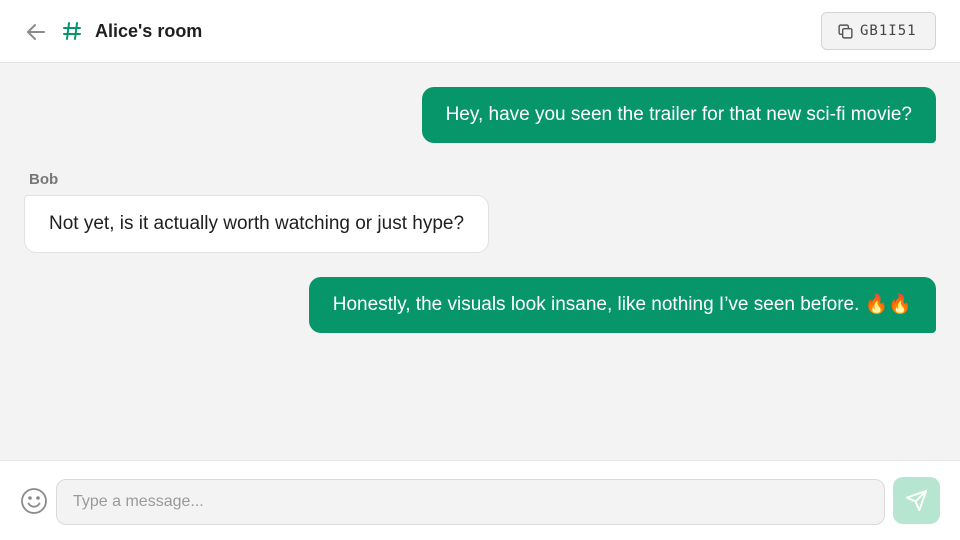  I want to click on emoji-icon, so click(34, 501).